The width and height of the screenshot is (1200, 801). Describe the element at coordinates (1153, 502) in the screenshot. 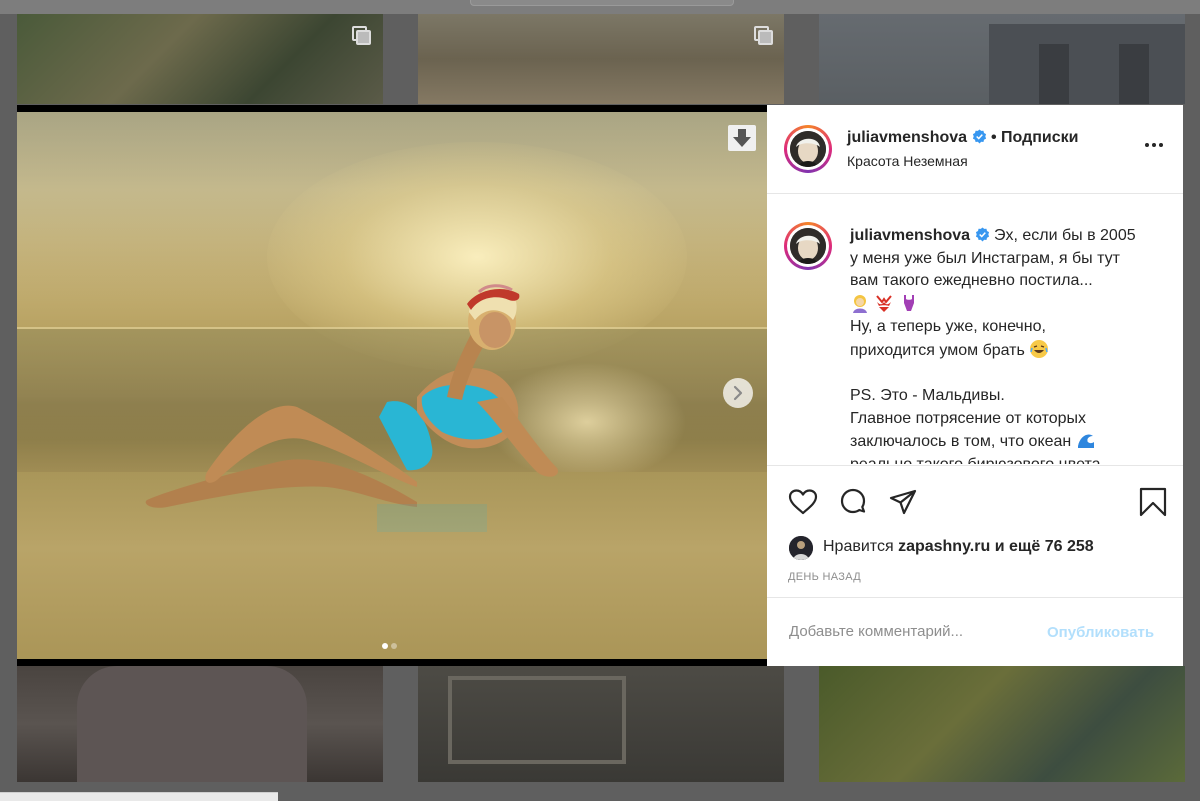

I see `bookmark-icon` at that location.